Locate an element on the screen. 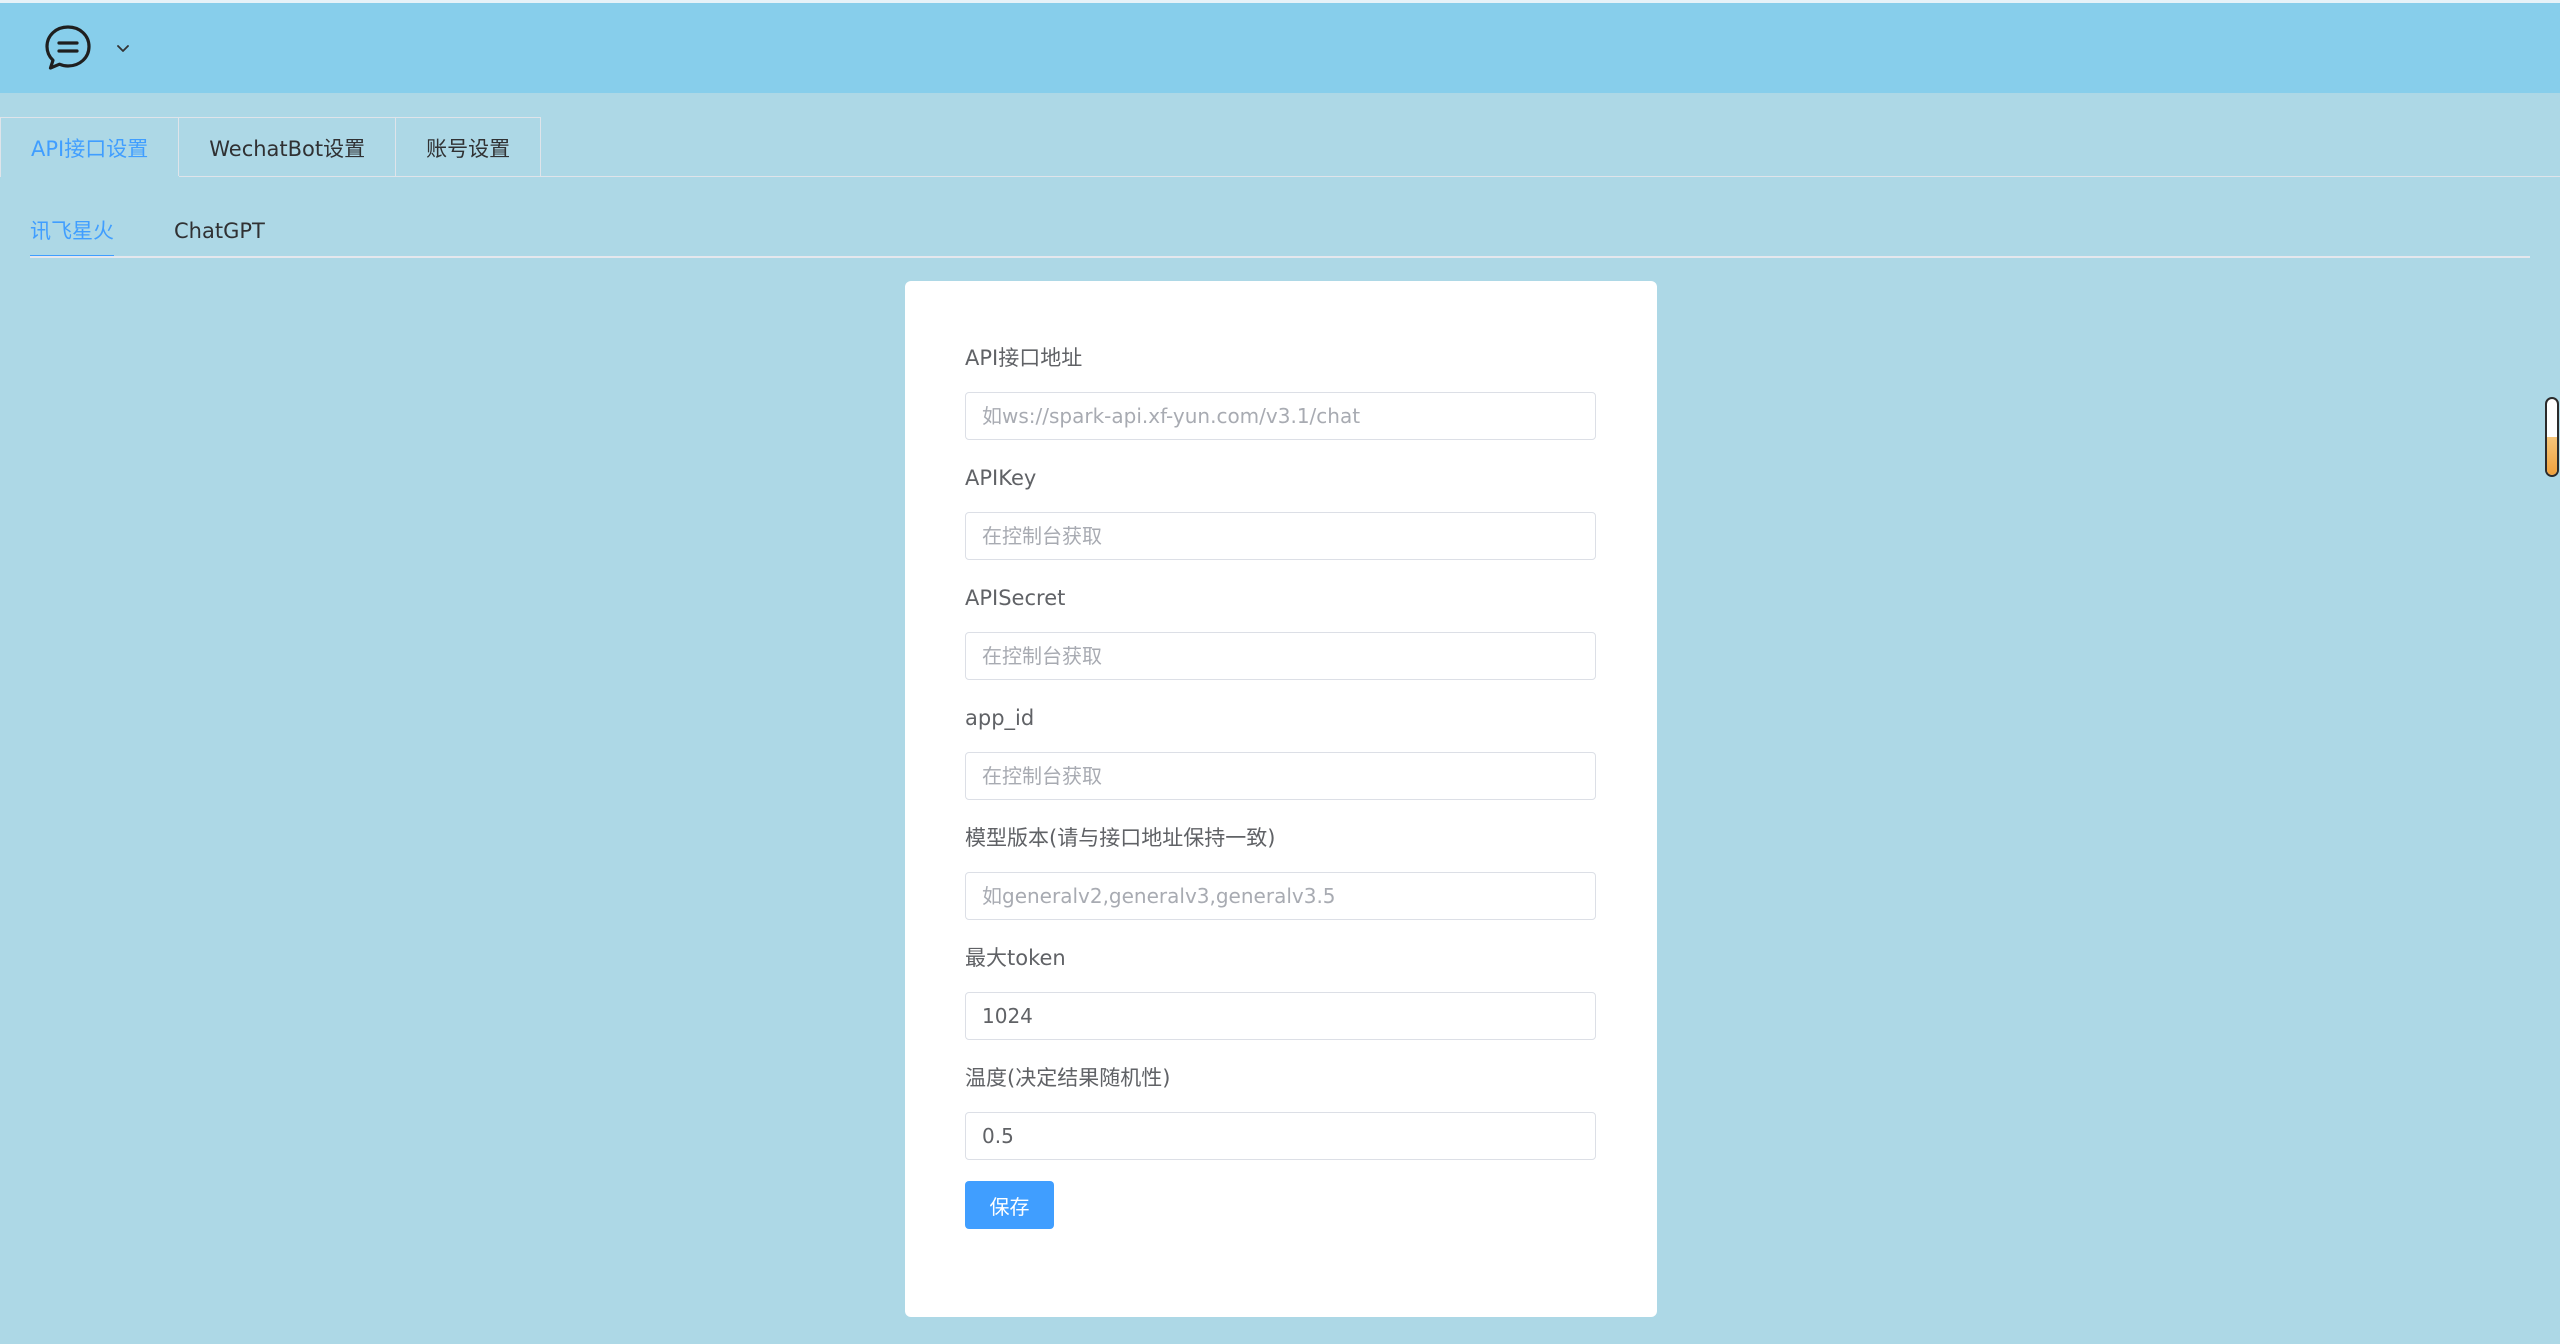  app-id-field: app_id is located at coordinates (1280, 751).